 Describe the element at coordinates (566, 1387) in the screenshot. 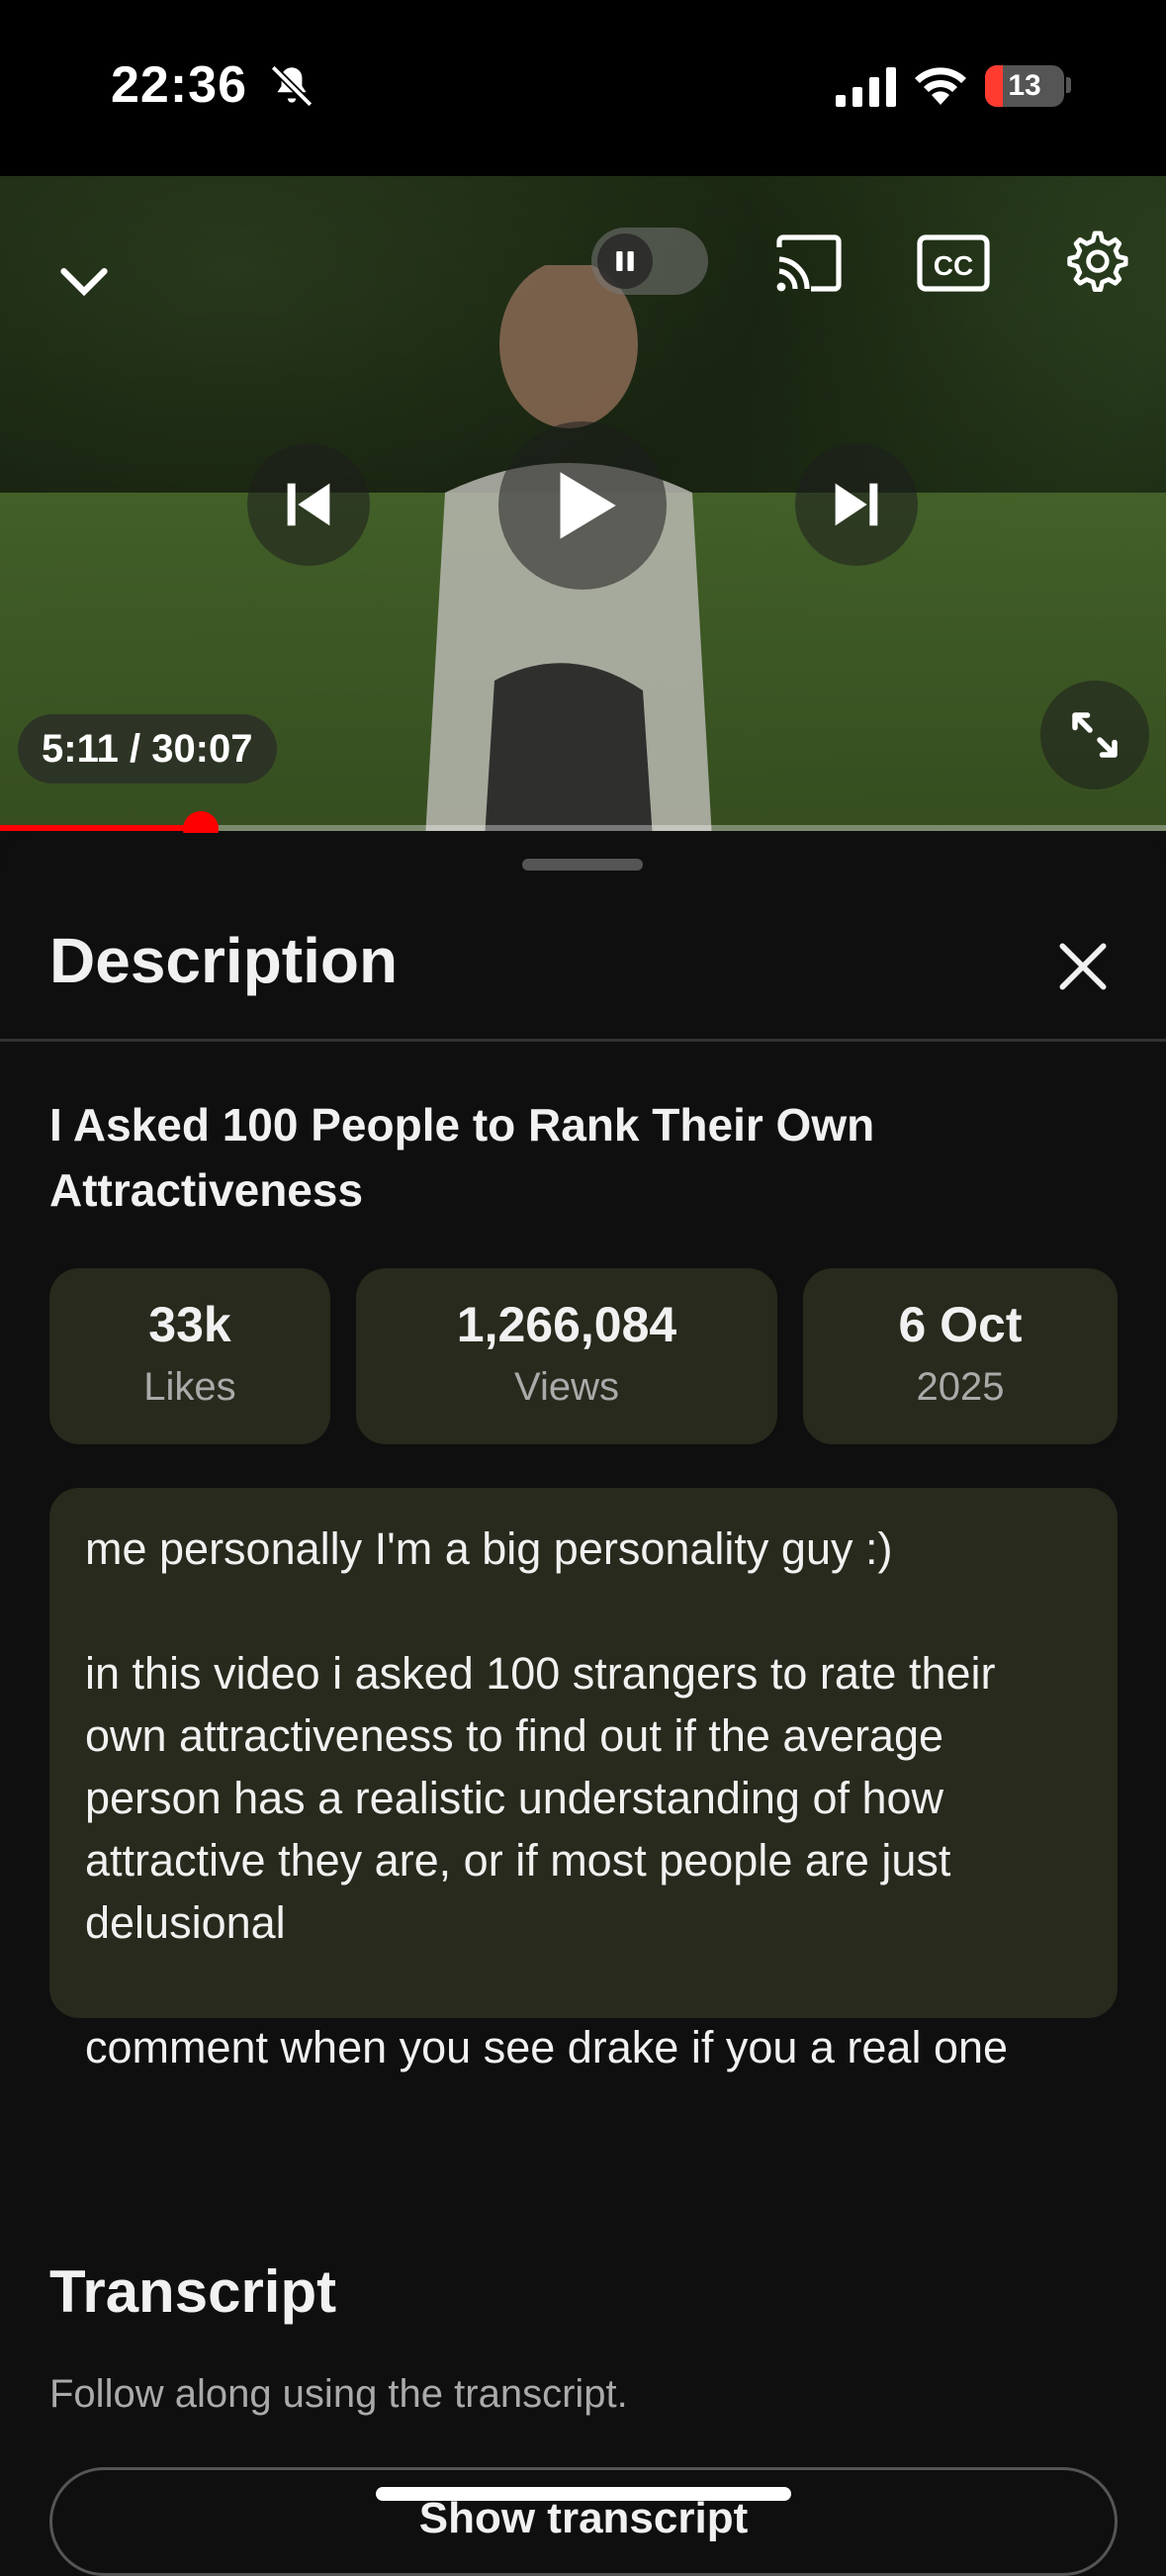

I see `views-label: Views` at that location.